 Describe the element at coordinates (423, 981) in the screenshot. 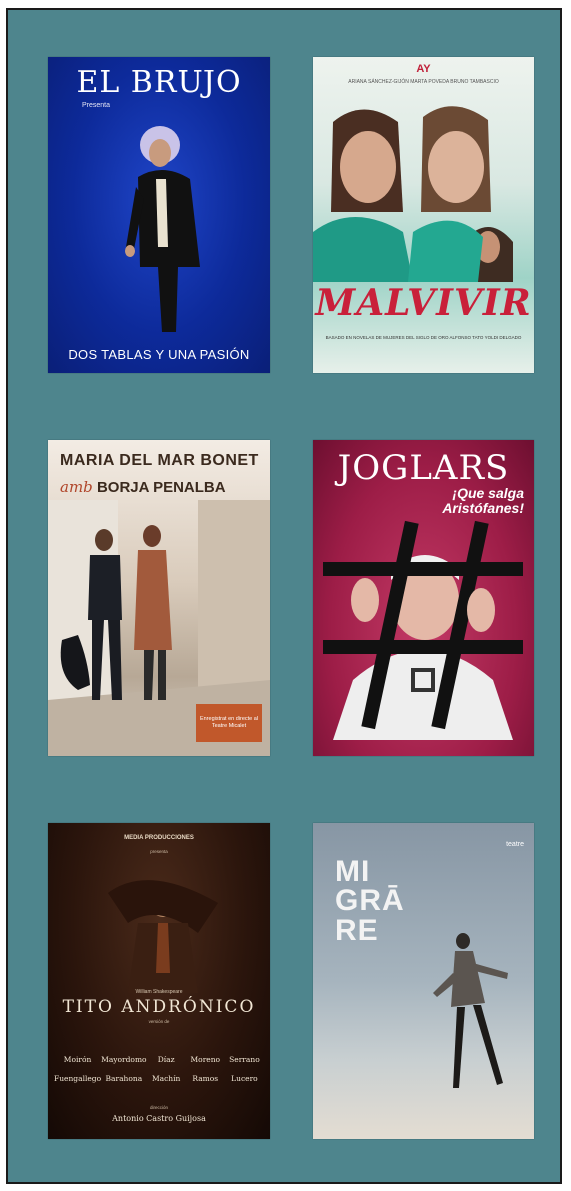

I see `poster-migrare: teatre MI GRĀ RE` at that location.